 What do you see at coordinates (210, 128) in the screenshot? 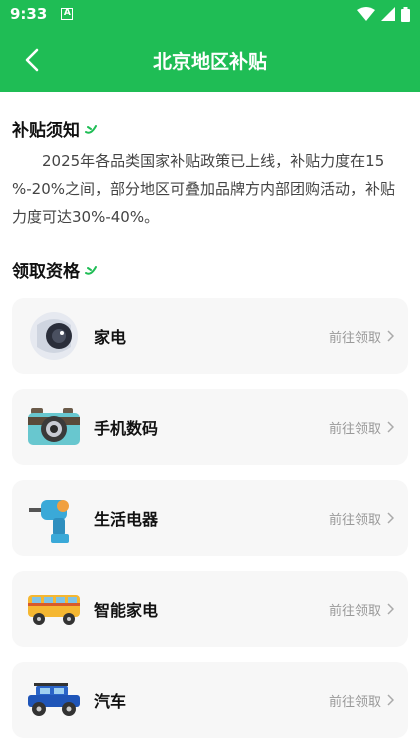
I see `notice-section-title: 补贴须知` at bounding box center [210, 128].